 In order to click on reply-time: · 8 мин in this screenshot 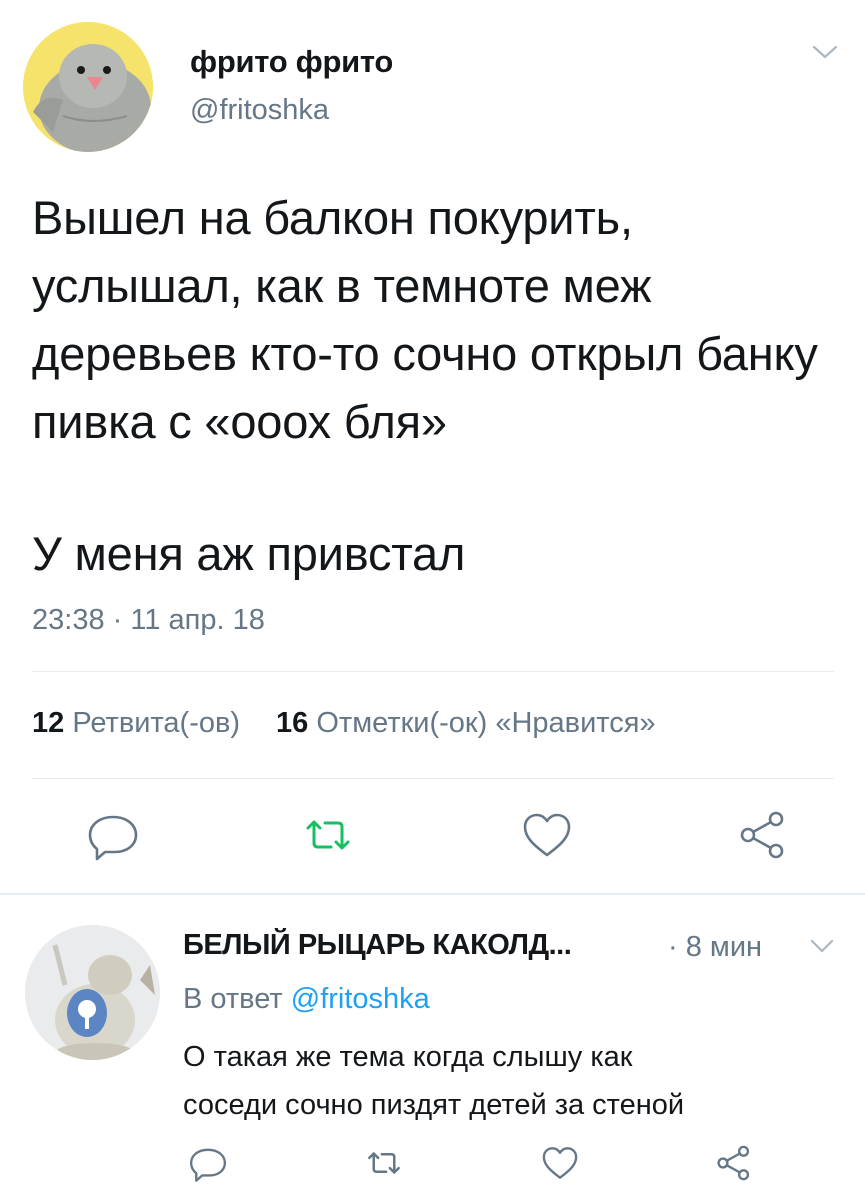, I will do `click(715, 947)`.